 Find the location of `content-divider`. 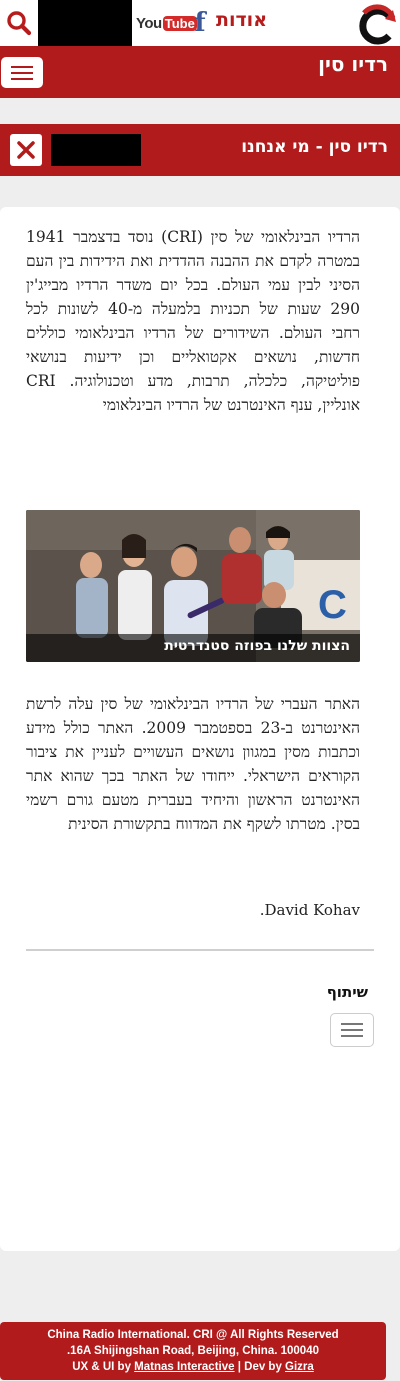

content-divider is located at coordinates (200, 950).